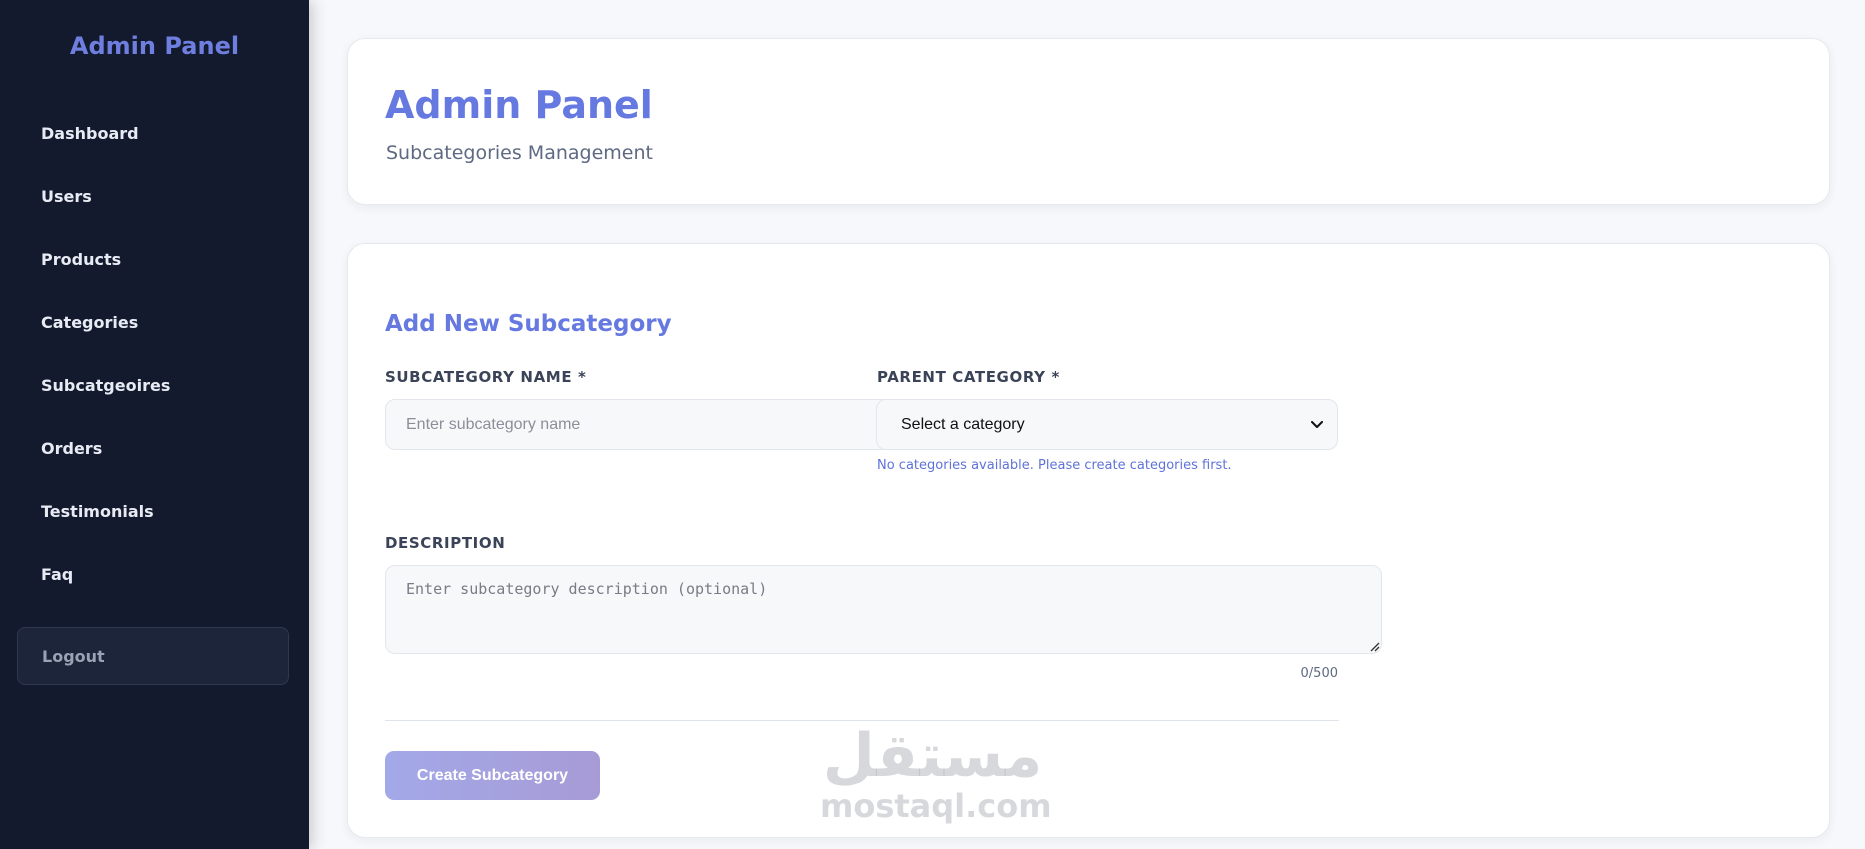  Describe the element at coordinates (883, 609) in the screenshot. I see `description-textarea` at that location.